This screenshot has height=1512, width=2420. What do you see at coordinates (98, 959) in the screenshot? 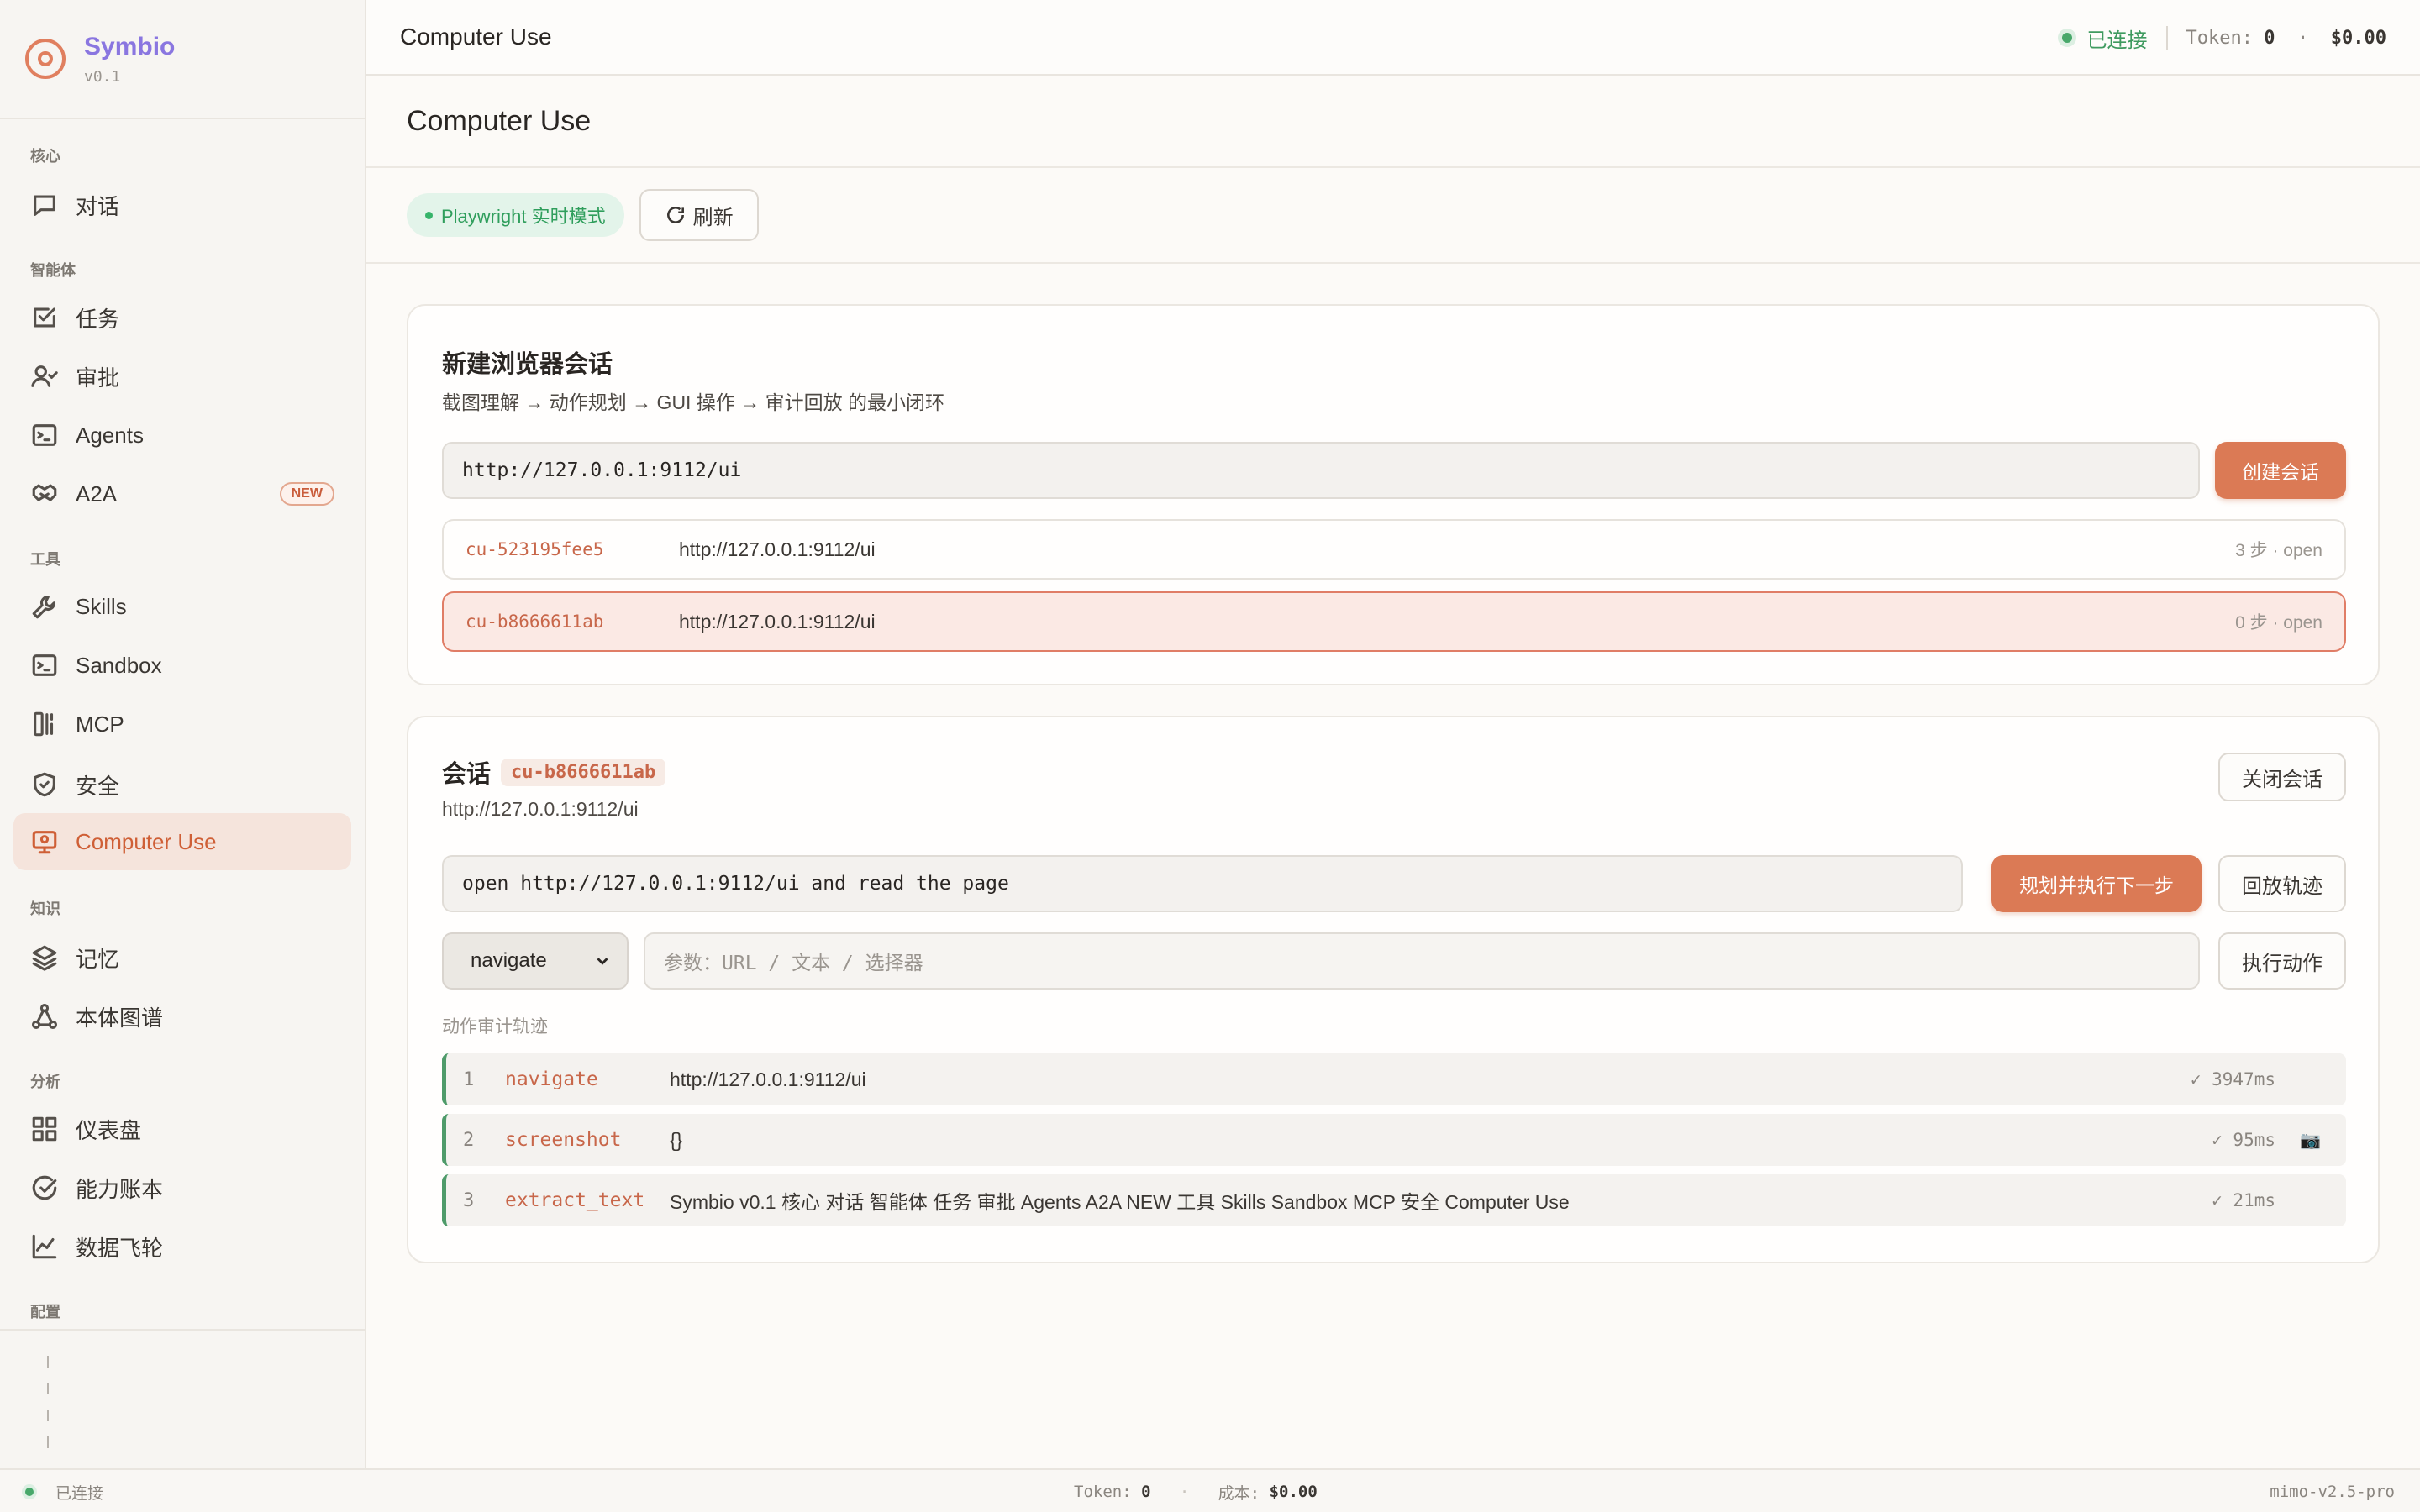
I see `sidebar-item-label: 记忆` at bounding box center [98, 959].